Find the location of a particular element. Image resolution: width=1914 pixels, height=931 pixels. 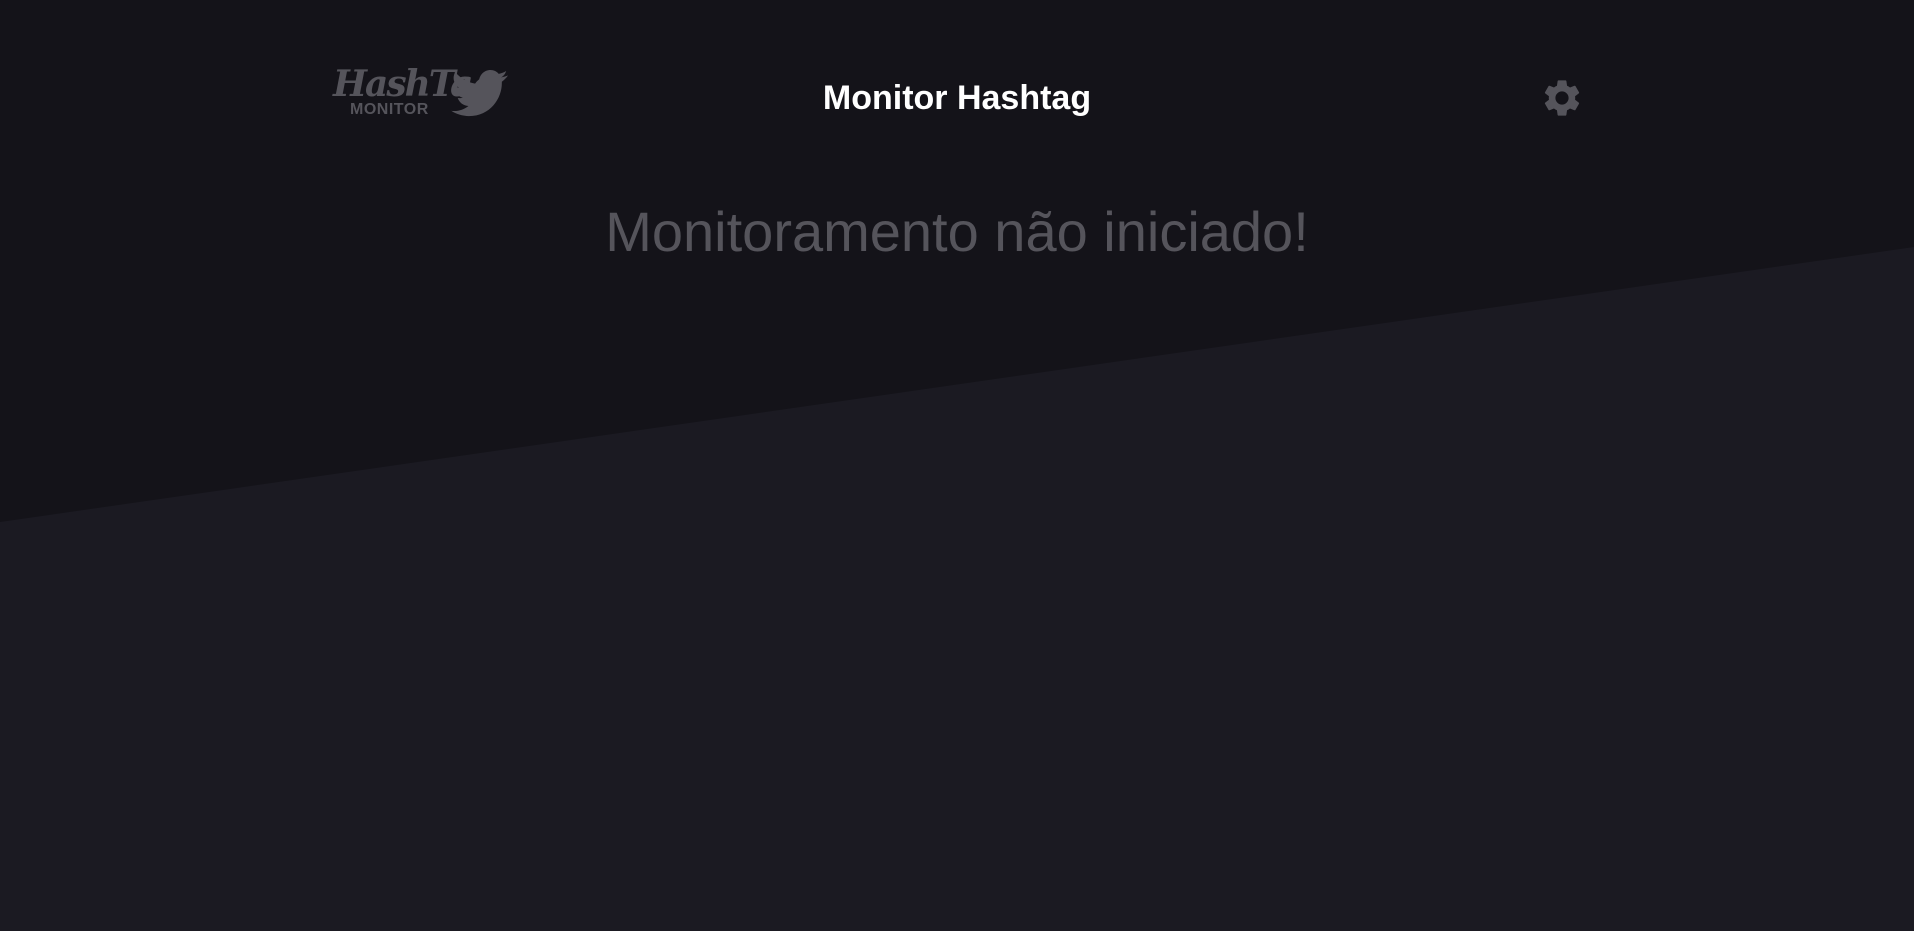

app-logo: HashTag MONITOR is located at coordinates (423, 94).